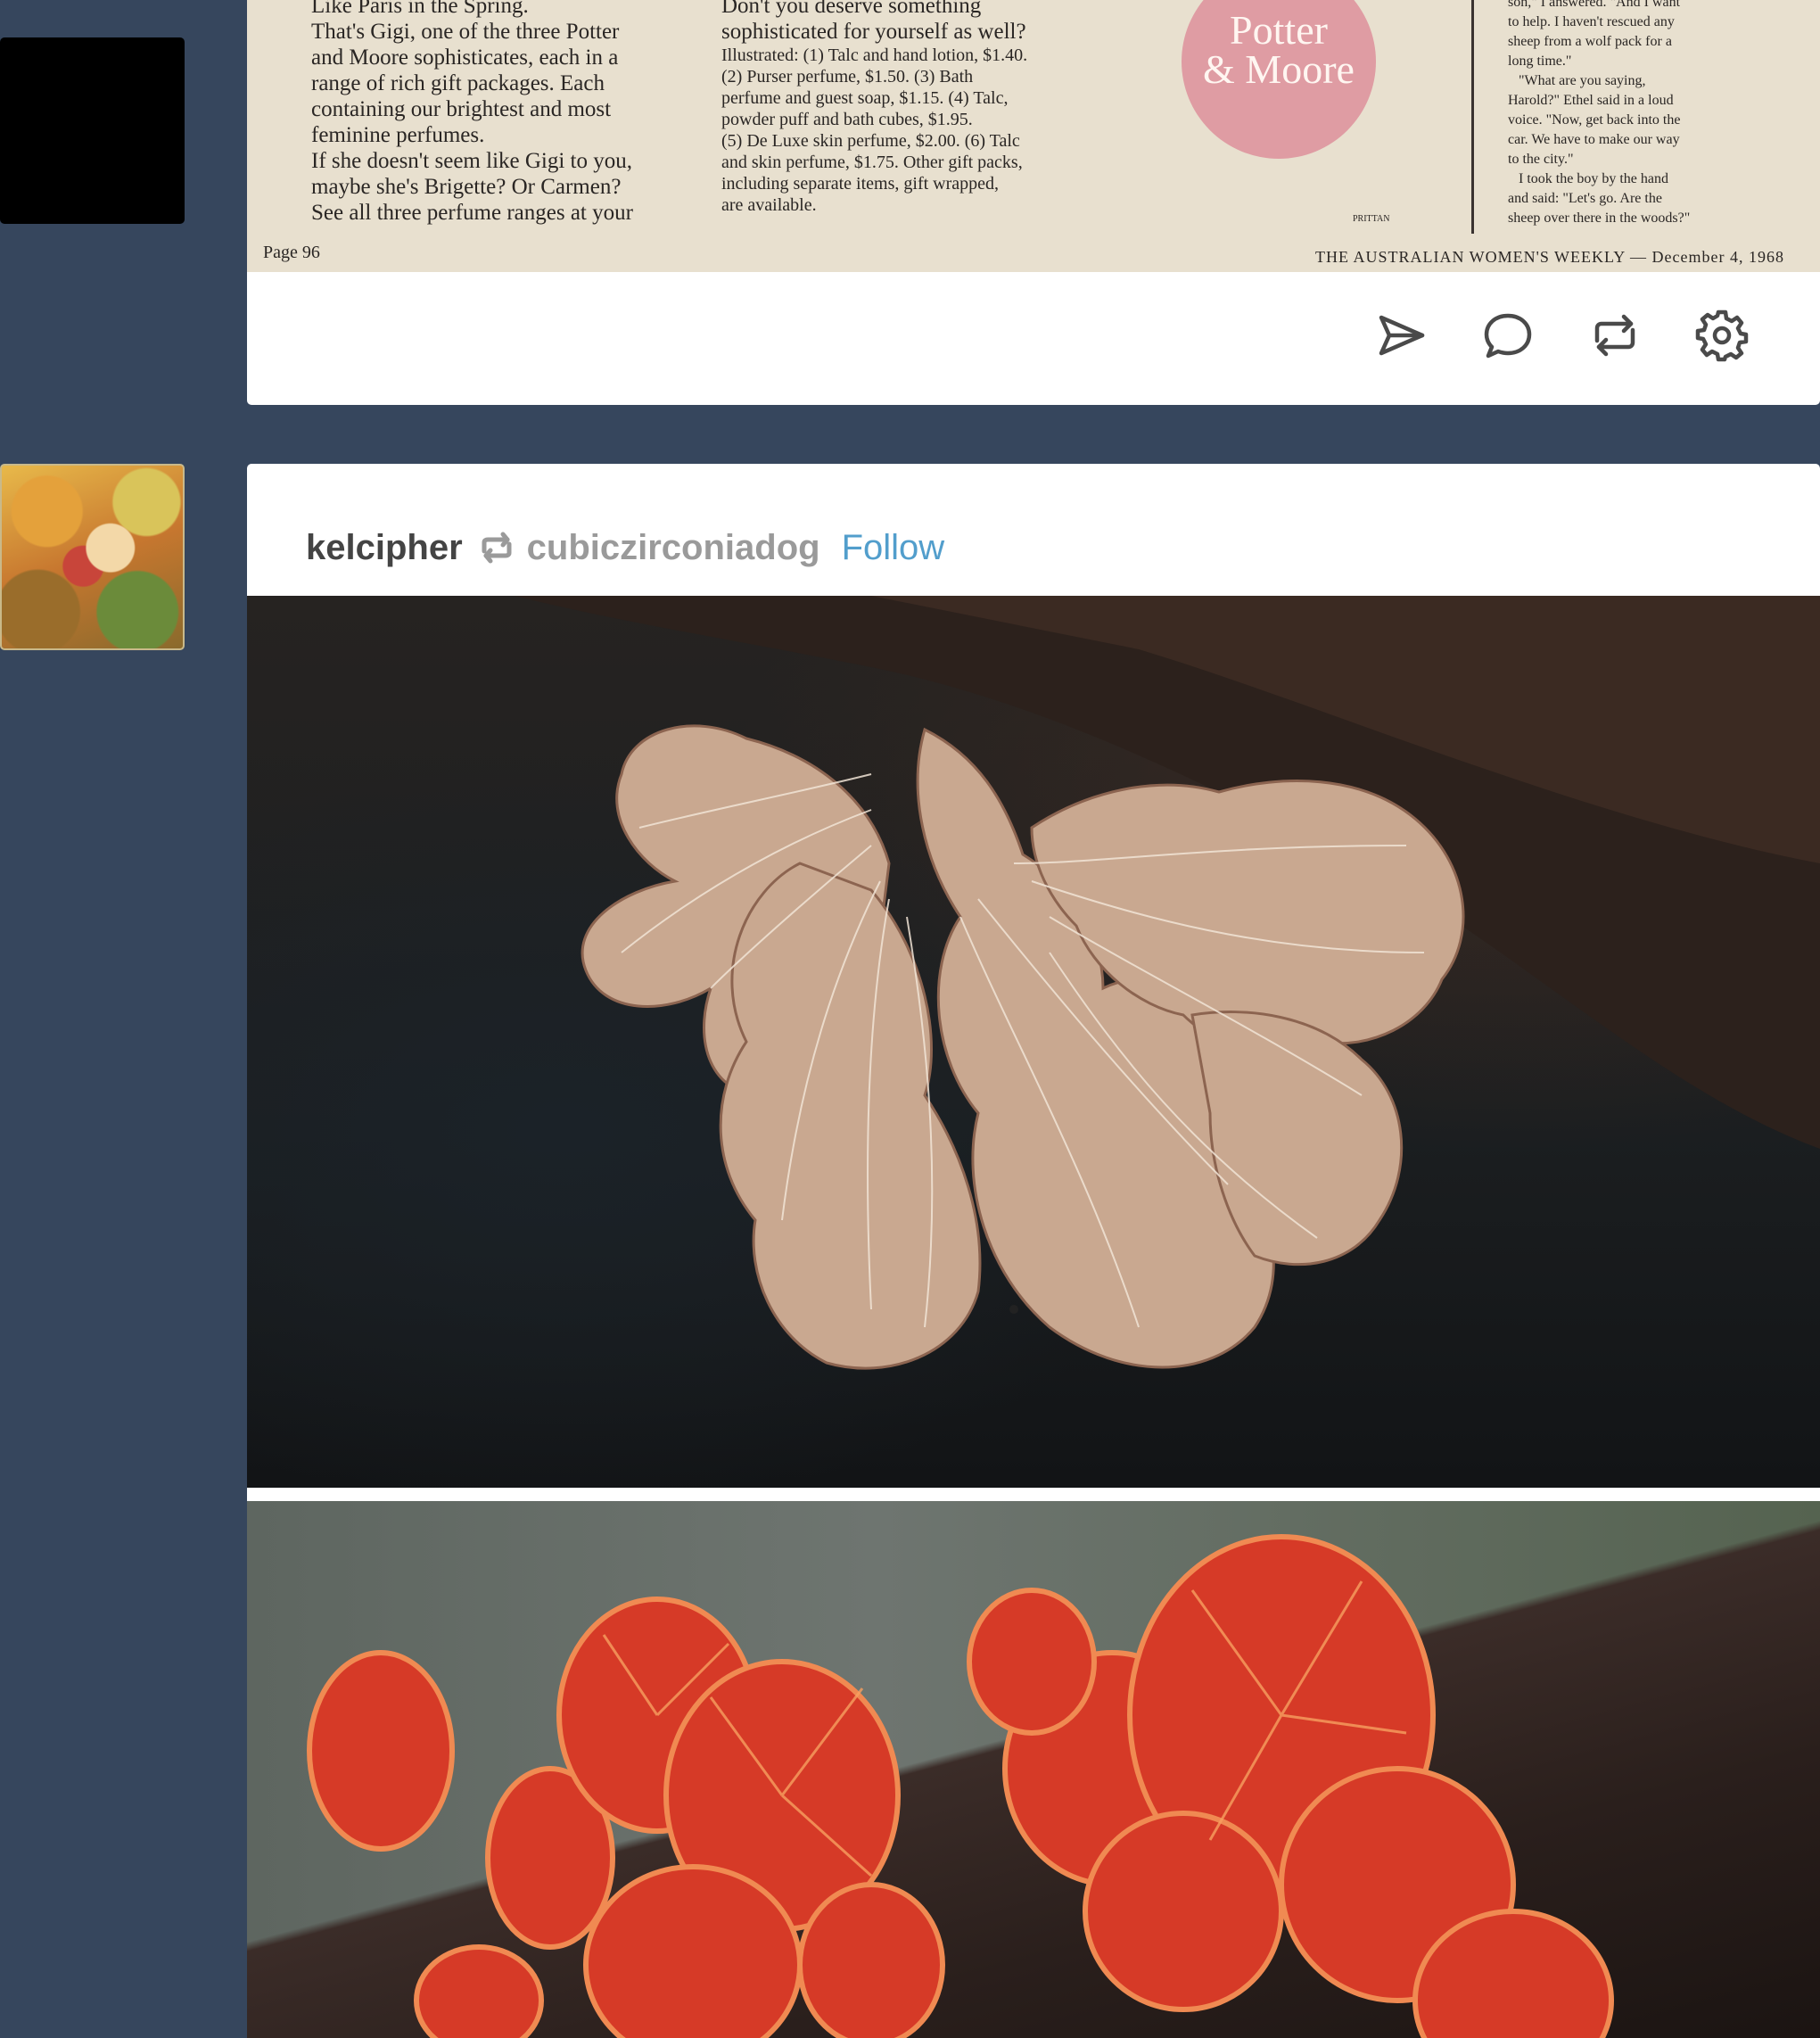 This screenshot has height=2038, width=1820. I want to click on avatar-previous-post, so click(92, 130).